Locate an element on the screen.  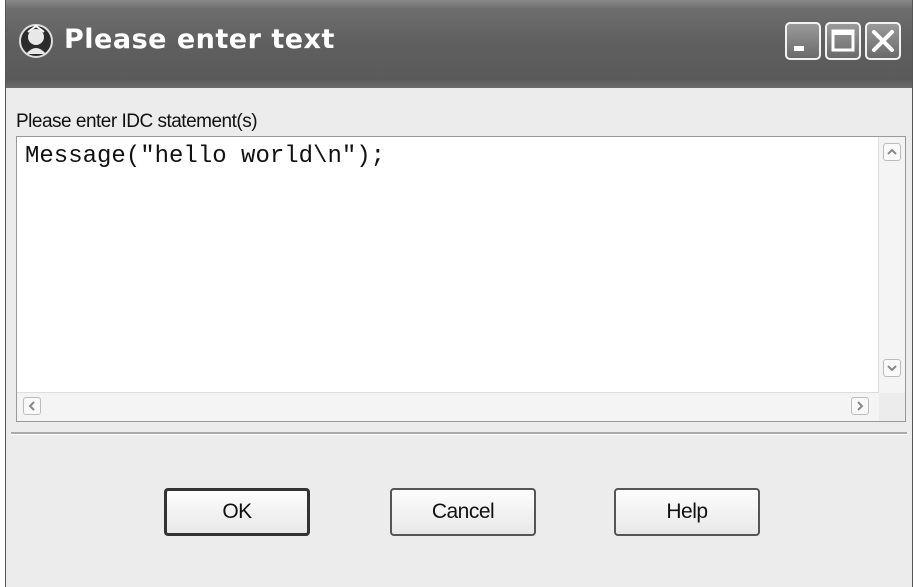
minimize-button is located at coordinates (803, 41).